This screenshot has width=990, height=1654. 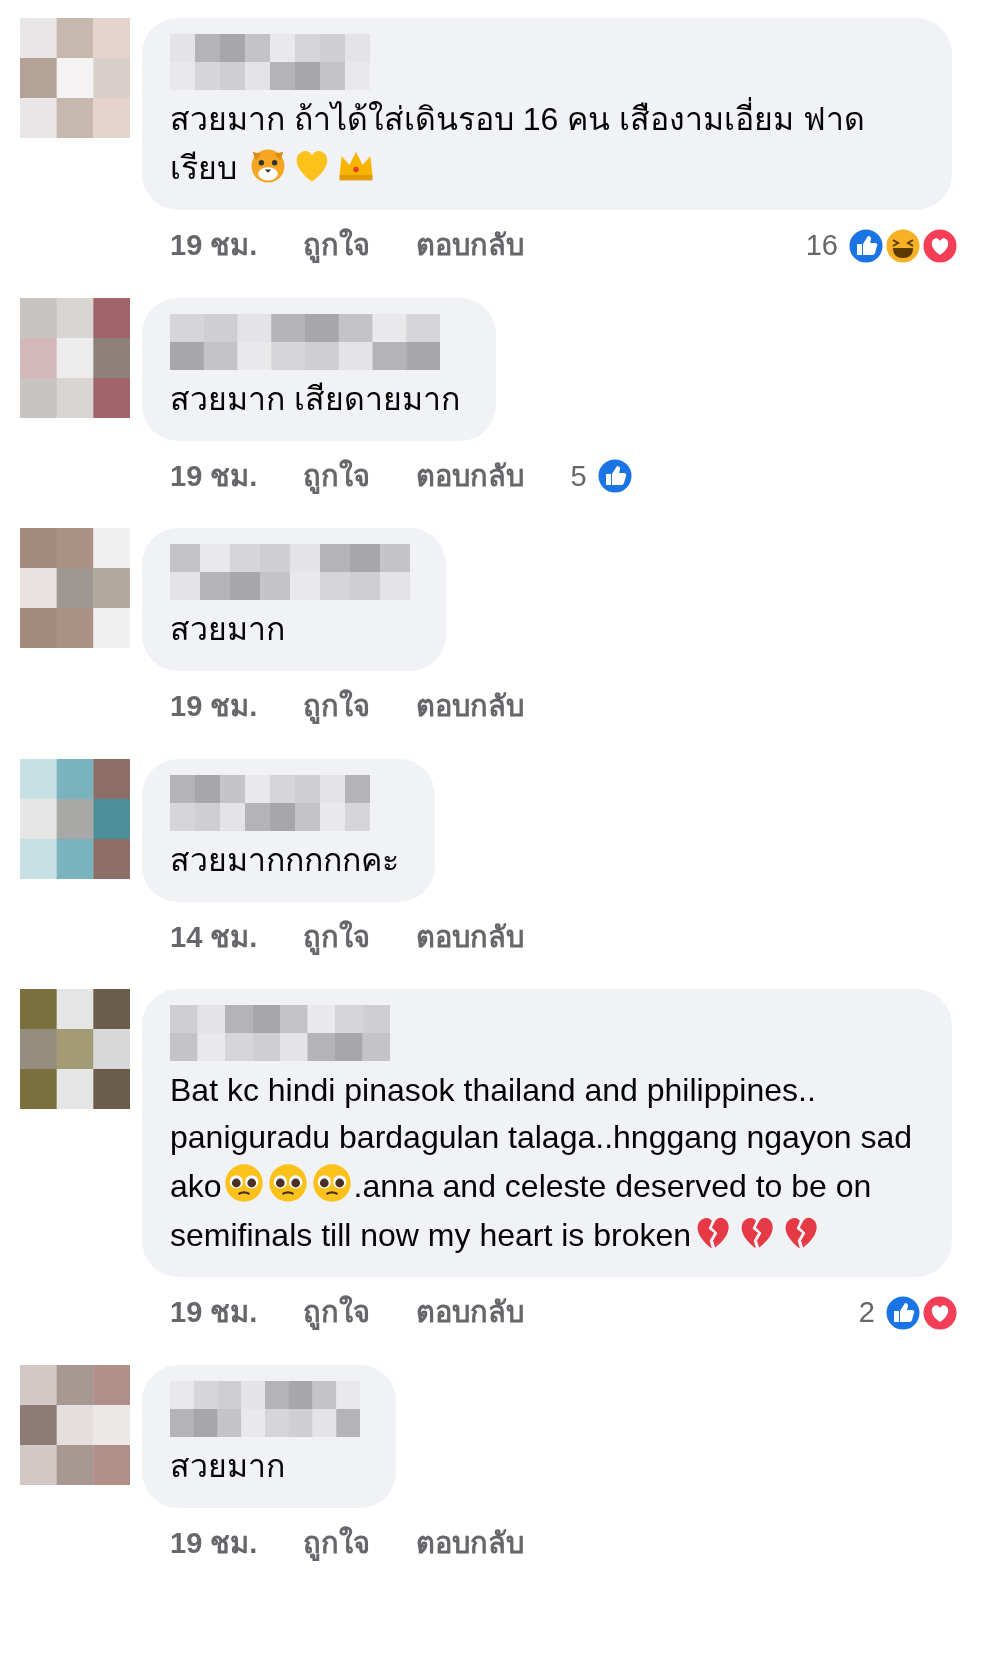 What do you see at coordinates (543, 144) in the screenshot?
I see `comment-text: สวยมาก ถ้าได้ใส่เดินรอบ 16 คน เสืองามเอี่ยม ฟาดเรียบ` at bounding box center [543, 144].